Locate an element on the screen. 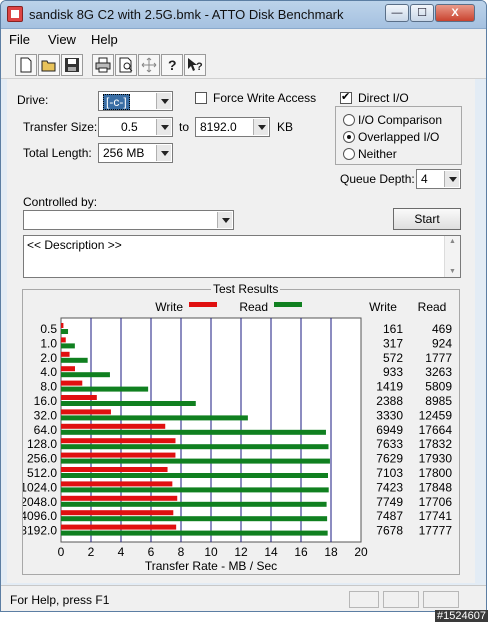  write-value: 7633 is located at coordinates (389, 444).